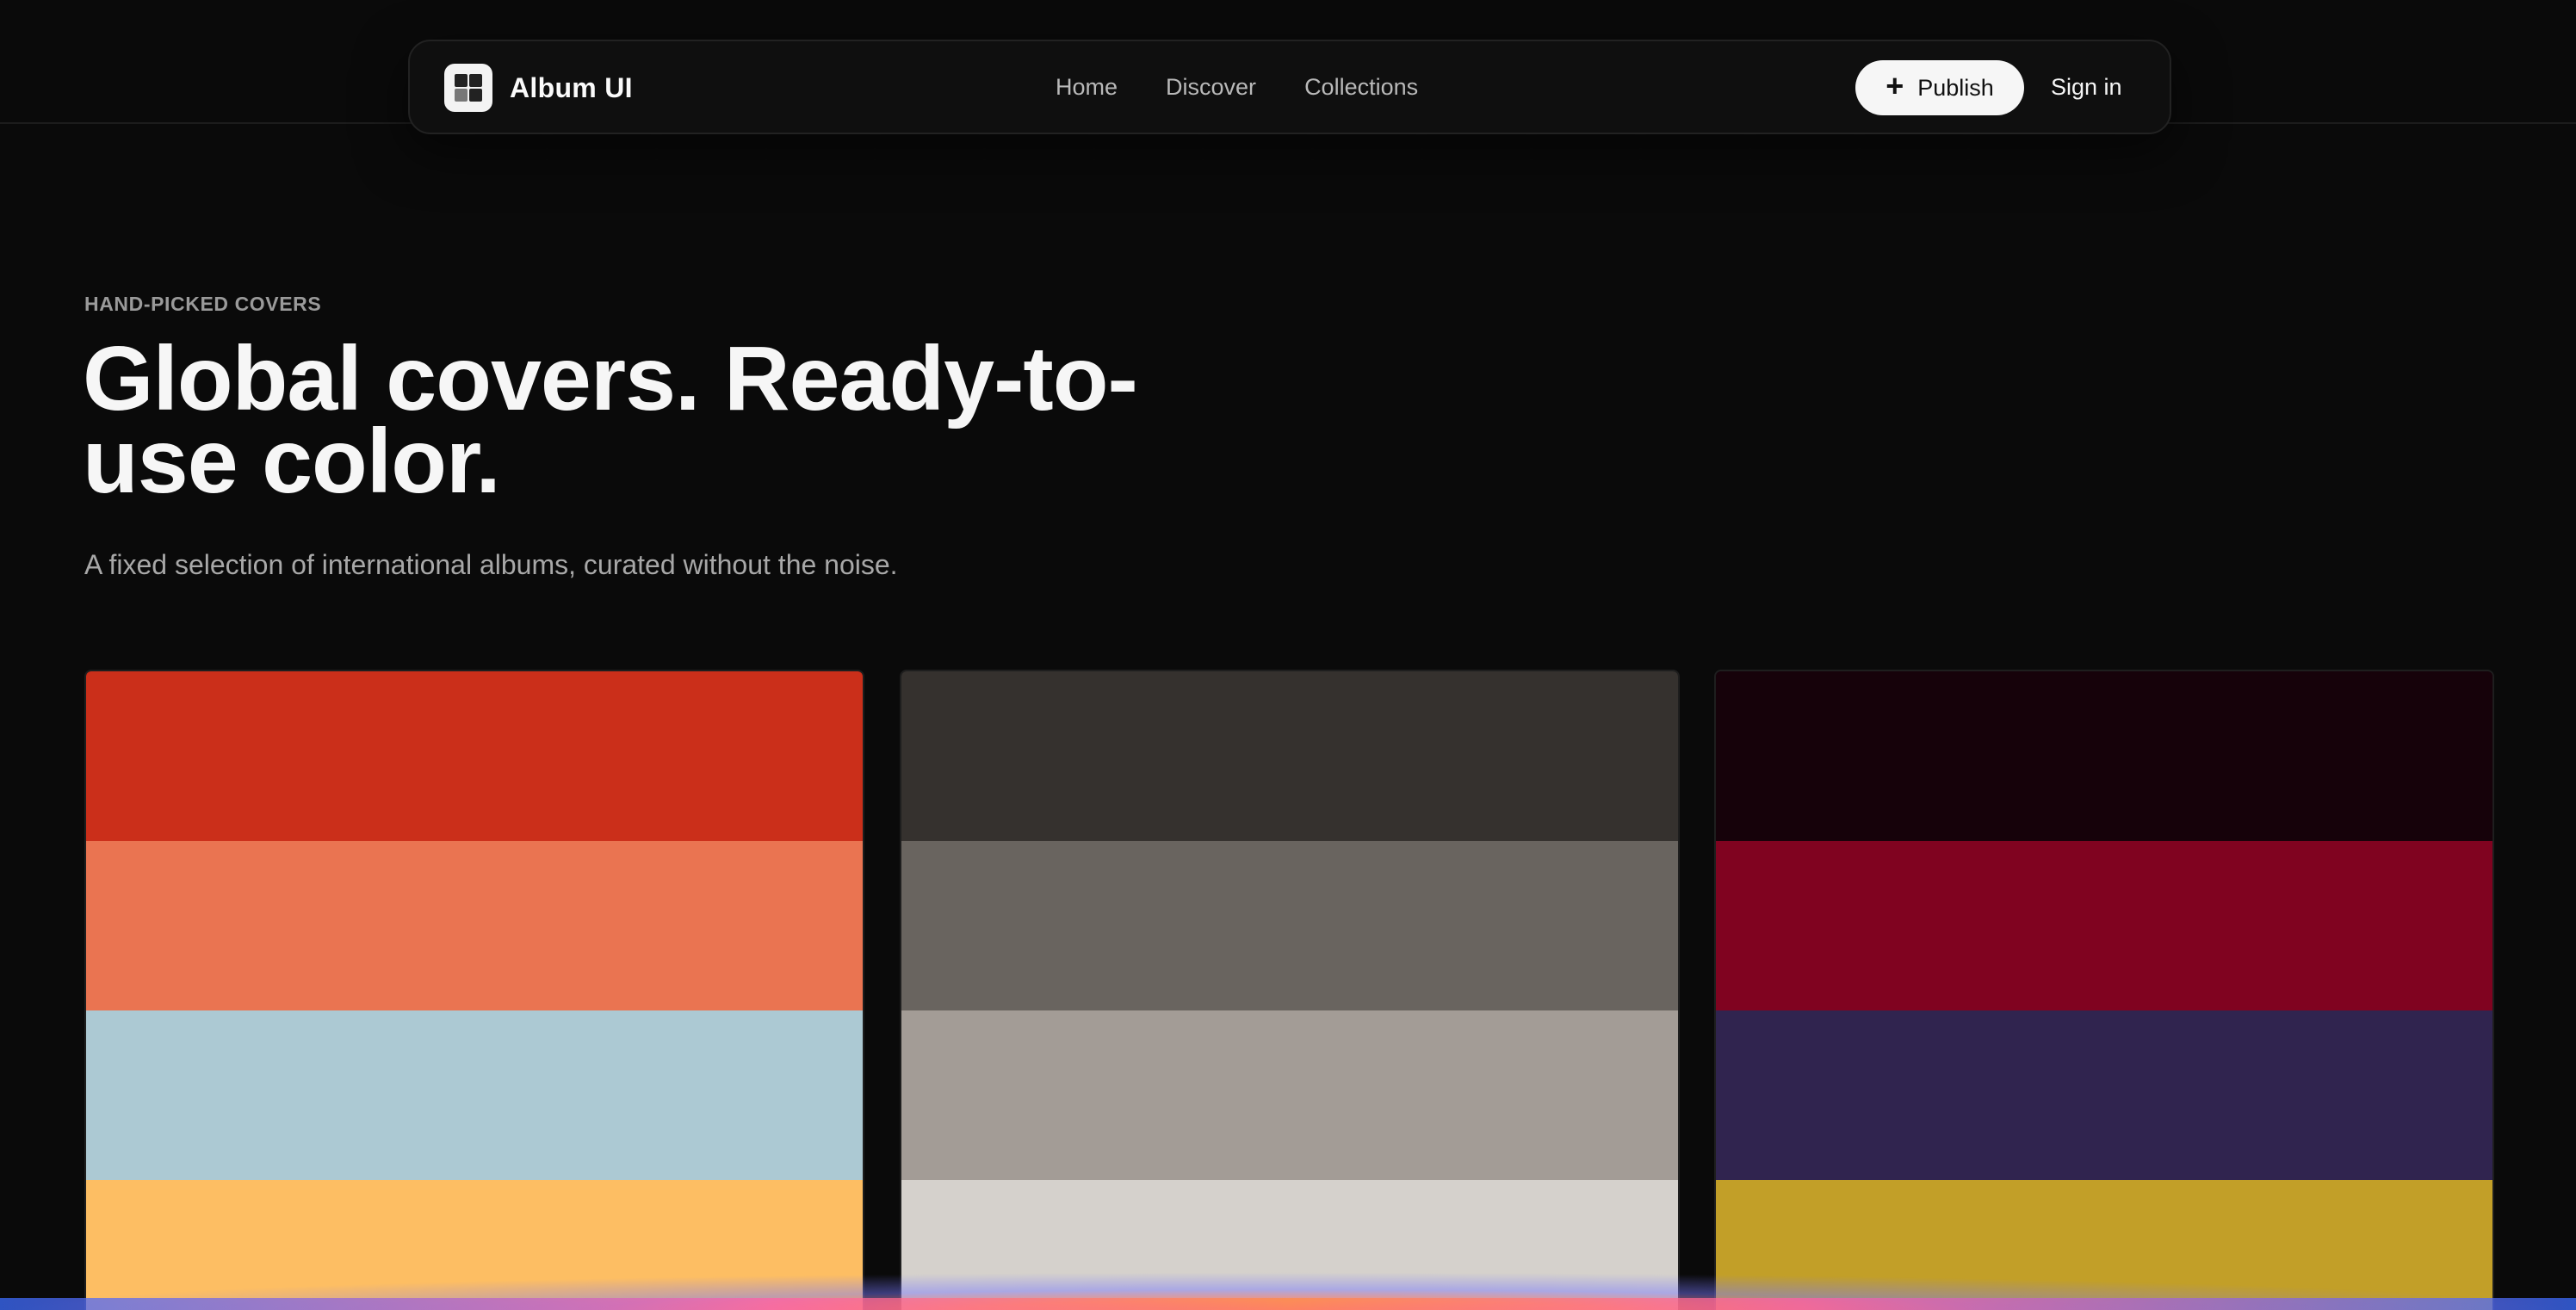 This screenshot has height=1310, width=2576. What do you see at coordinates (468, 88) in the screenshot?
I see `app-logo-icon` at bounding box center [468, 88].